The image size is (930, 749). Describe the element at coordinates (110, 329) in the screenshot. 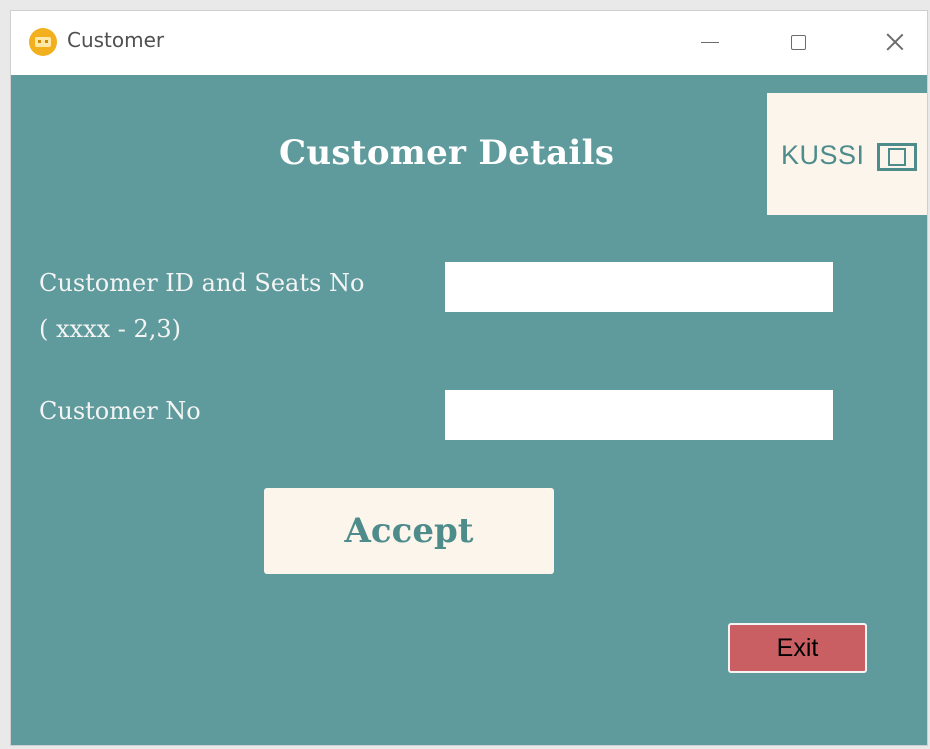

I see `customer-id-format-hint: ( xxxx - 2,3)` at that location.